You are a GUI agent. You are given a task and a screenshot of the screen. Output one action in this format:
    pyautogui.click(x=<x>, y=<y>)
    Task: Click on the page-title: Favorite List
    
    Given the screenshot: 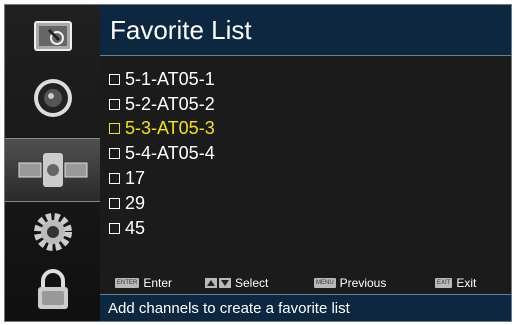 What is the action you would take?
    pyautogui.click(x=181, y=30)
    